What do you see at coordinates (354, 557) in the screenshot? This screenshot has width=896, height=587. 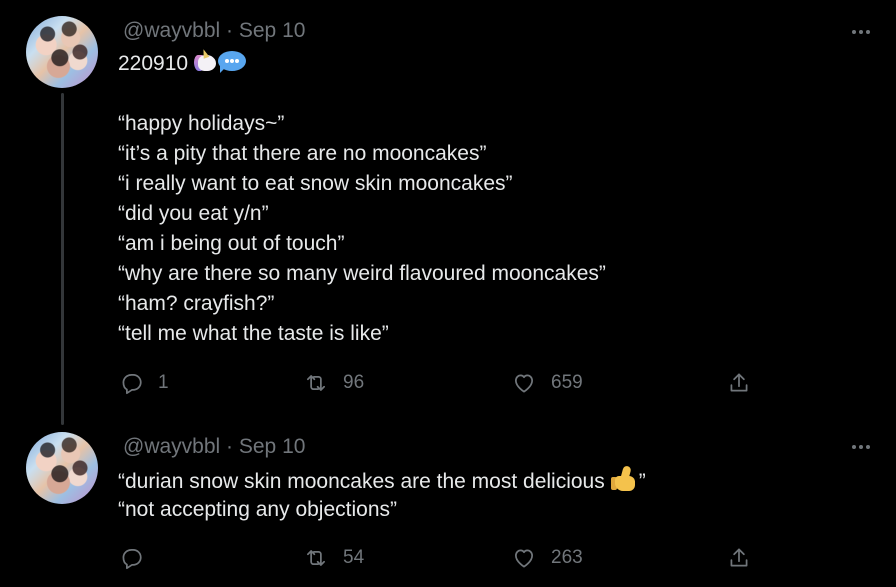 I see `retweet-count: 54` at bounding box center [354, 557].